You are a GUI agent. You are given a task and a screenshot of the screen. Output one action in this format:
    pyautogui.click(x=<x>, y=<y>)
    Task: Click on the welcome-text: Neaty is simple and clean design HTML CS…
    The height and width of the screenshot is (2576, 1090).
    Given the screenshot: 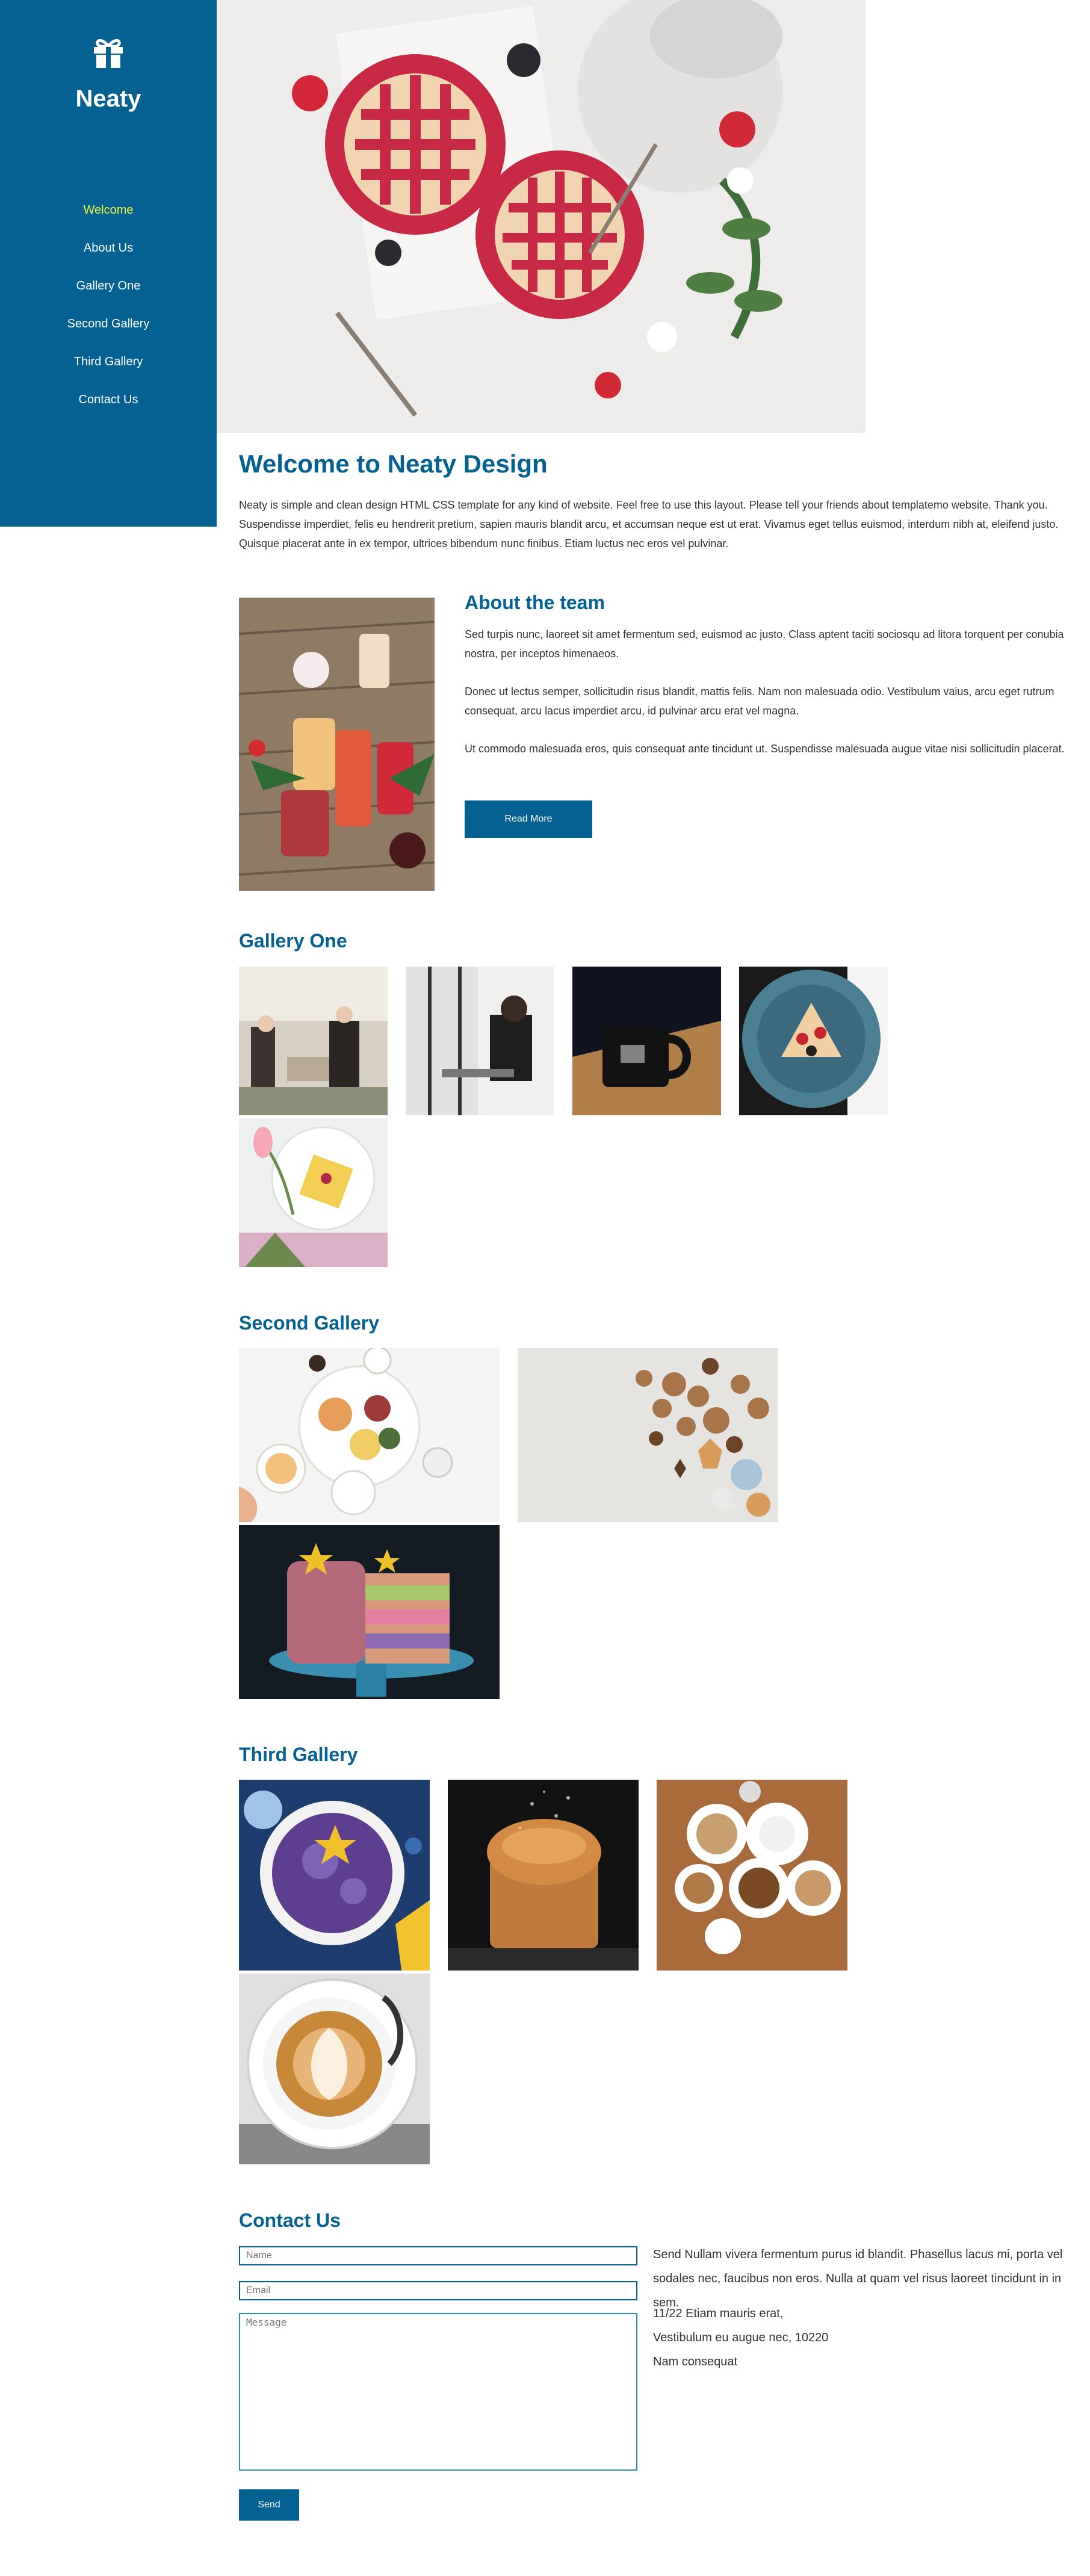 What is the action you would take?
    pyautogui.click(x=649, y=524)
    